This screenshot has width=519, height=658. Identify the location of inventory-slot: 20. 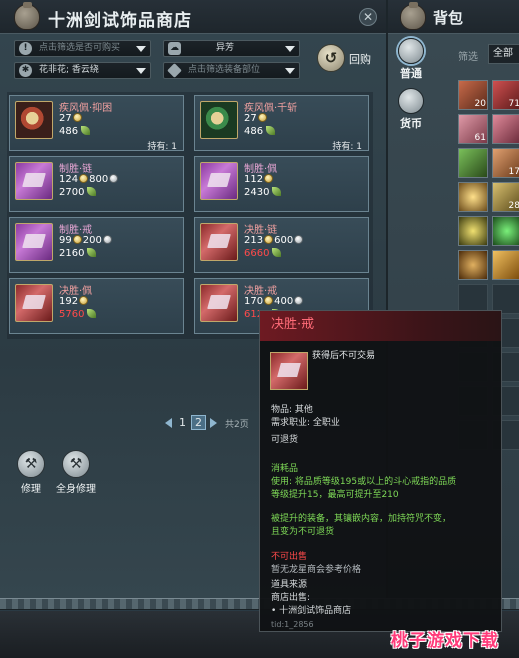
(473, 95).